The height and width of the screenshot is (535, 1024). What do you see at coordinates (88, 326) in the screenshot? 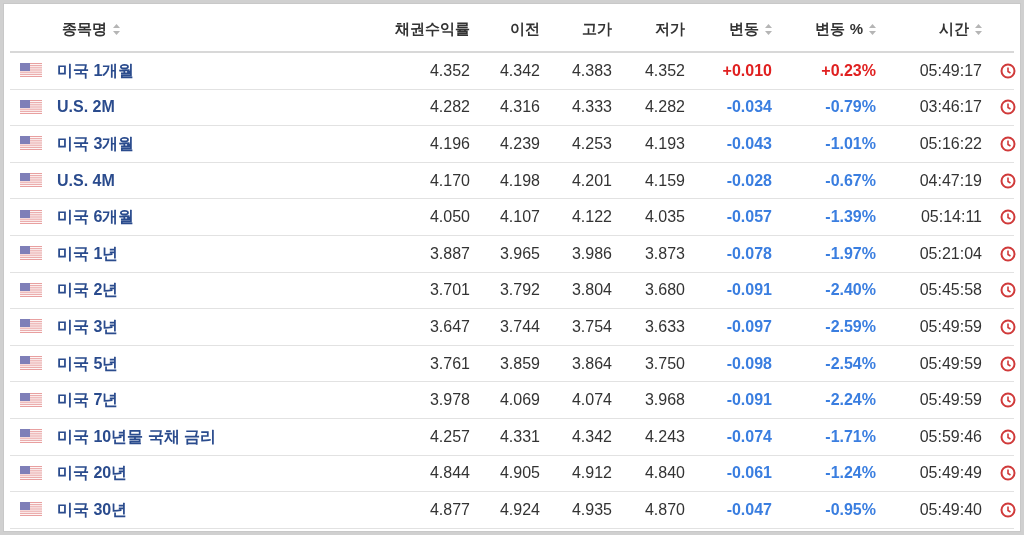
I see `bond-name-link: 미국 3년` at bounding box center [88, 326].